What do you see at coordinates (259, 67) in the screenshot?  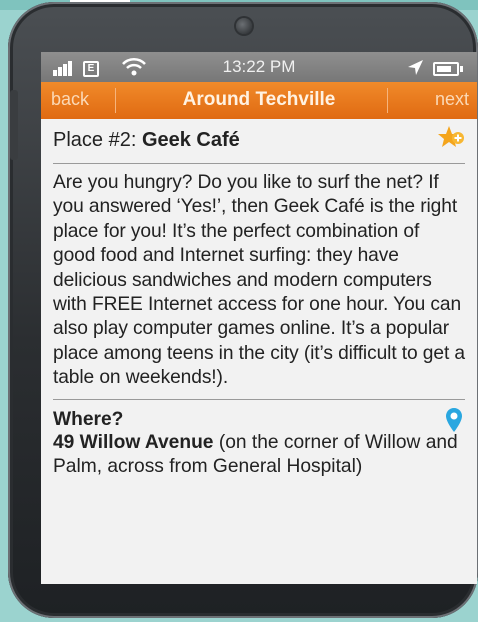 I see `status-bar: E 13:22 PM` at bounding box center [259, 67].